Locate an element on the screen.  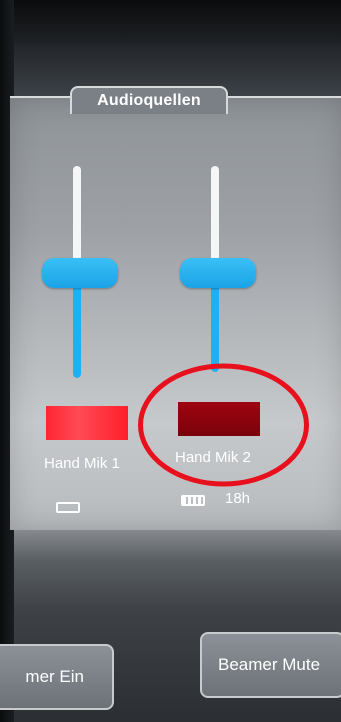
beamer-on-button: mer Ein is located at coordinates (57, 677).